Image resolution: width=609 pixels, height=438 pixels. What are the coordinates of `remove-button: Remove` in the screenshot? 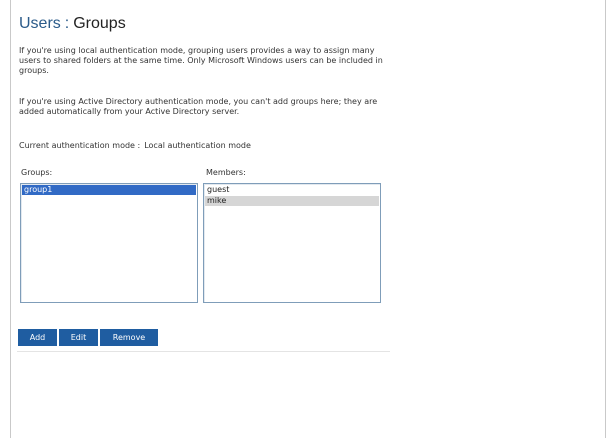 It's located at (129, 337).